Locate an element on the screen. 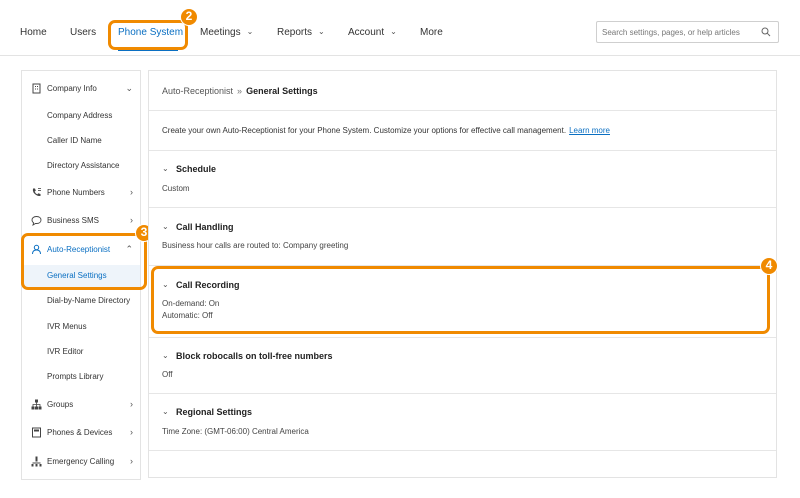  nav-account-label: Account is located at coordinates (366, 32).